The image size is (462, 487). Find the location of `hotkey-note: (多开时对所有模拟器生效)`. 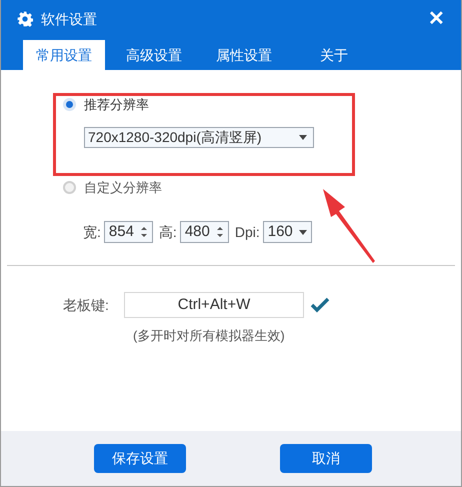

hotkey-note: (多开时对所有模拟器生效) is located at coordinates (209, 336).